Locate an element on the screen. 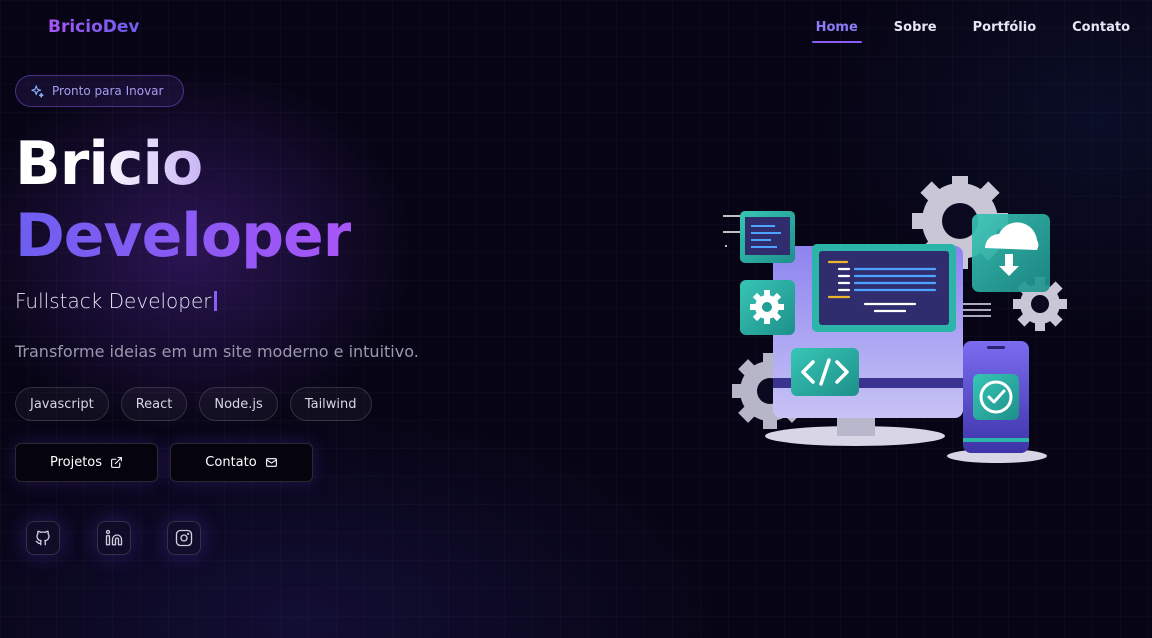  contact-button: Contato is located at coordinates (241, 462).